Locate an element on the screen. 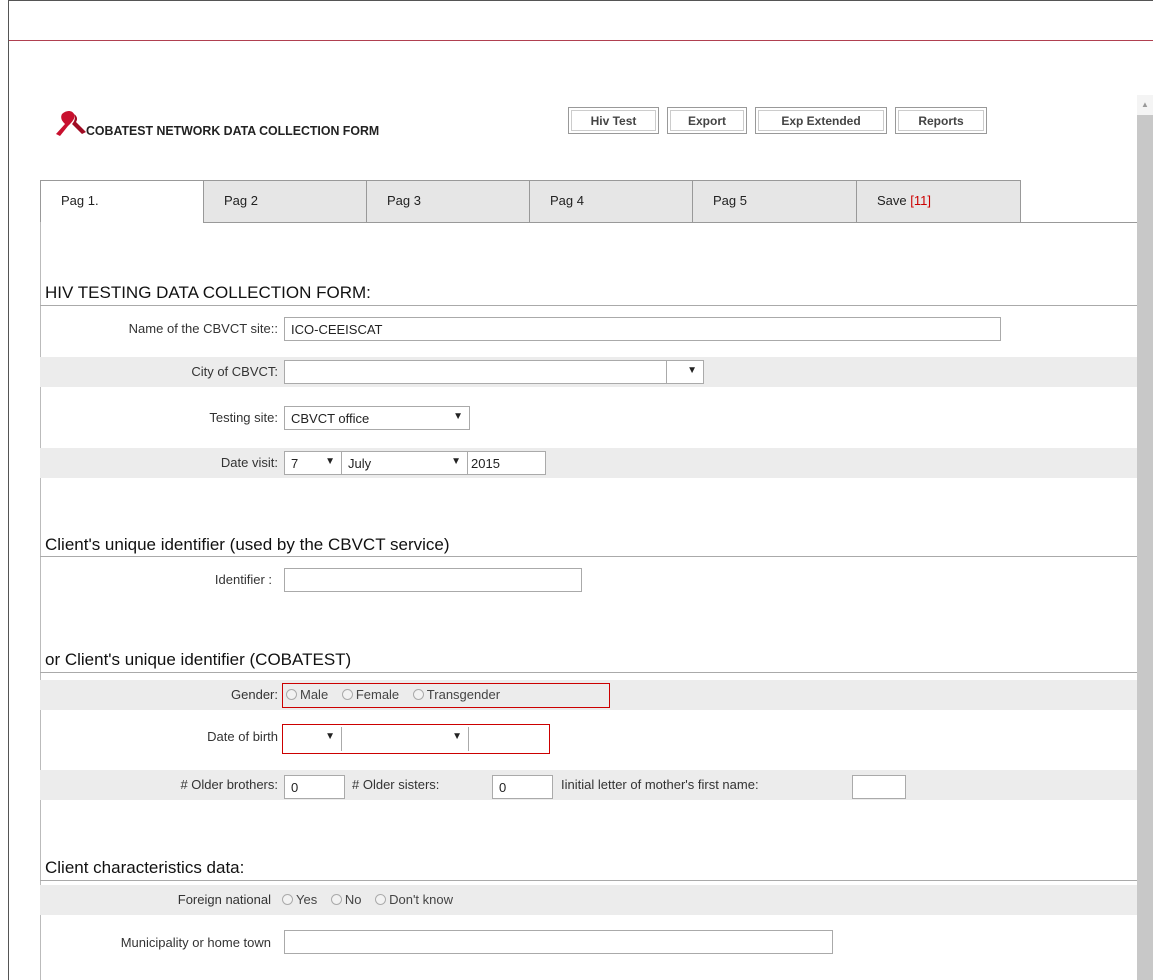  older-sisters-label: # Older sisters: is located at coordinates (396, 784).